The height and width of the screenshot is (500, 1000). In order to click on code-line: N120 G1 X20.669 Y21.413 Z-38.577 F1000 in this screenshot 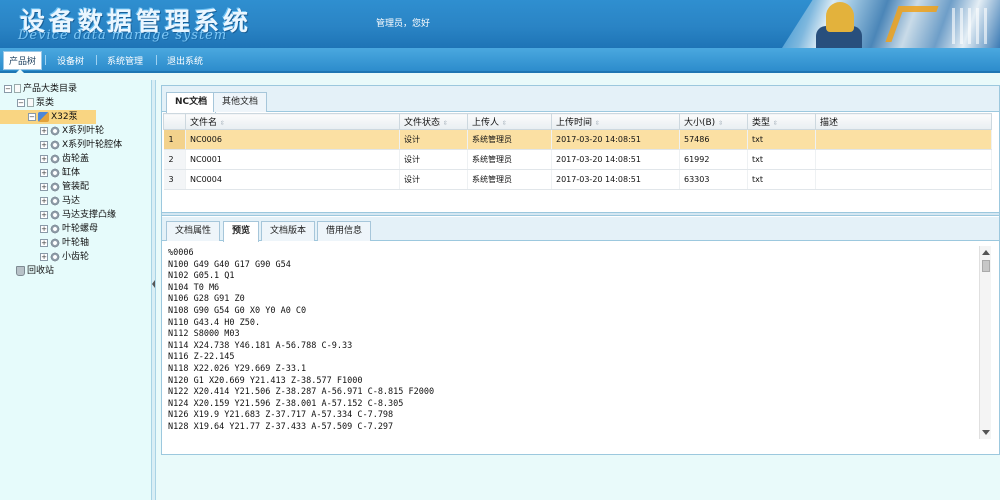, I will do `click(265, 380)`.